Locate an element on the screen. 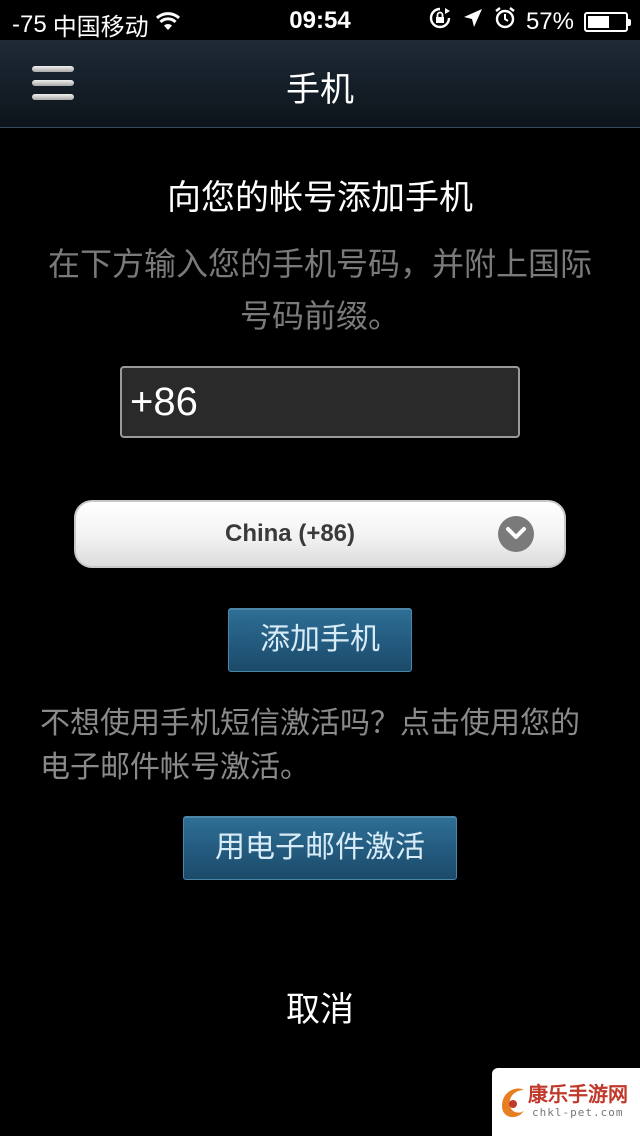 The height and width of the screenshot is (1136, 640). watermark-url: chkl-pet.com is located at coordinates (578, 1112).